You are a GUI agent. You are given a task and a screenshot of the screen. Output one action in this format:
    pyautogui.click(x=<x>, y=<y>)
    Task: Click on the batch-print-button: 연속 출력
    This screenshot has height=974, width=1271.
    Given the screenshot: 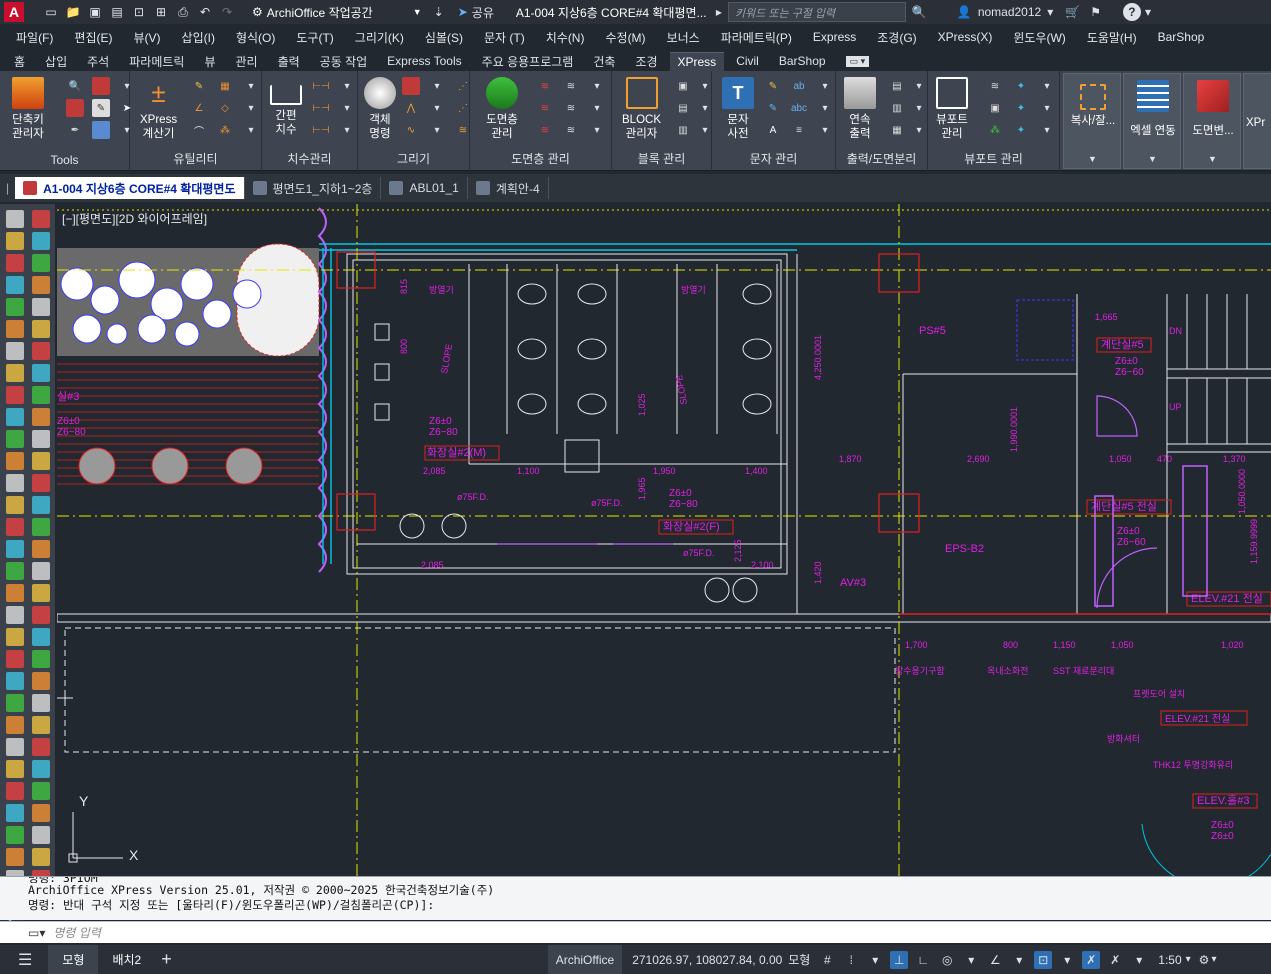 What is the action you would take?
    pyautogui.click(x=860, y=109)
    